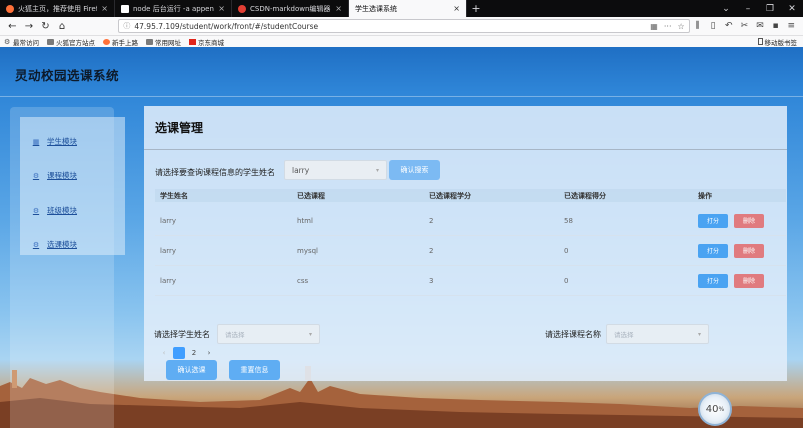 The width and height of the screenshot is (803, 428). I want to click on student-name-placeholder: 请选择, so click(235, 335).